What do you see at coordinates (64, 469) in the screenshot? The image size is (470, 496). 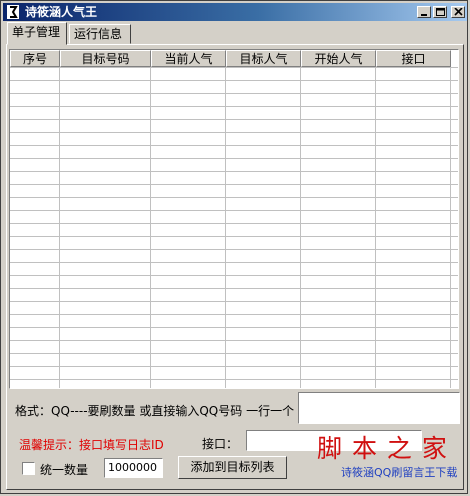 I see `unify-quantity-label: 统一数量` at bounding box center [64, 469].